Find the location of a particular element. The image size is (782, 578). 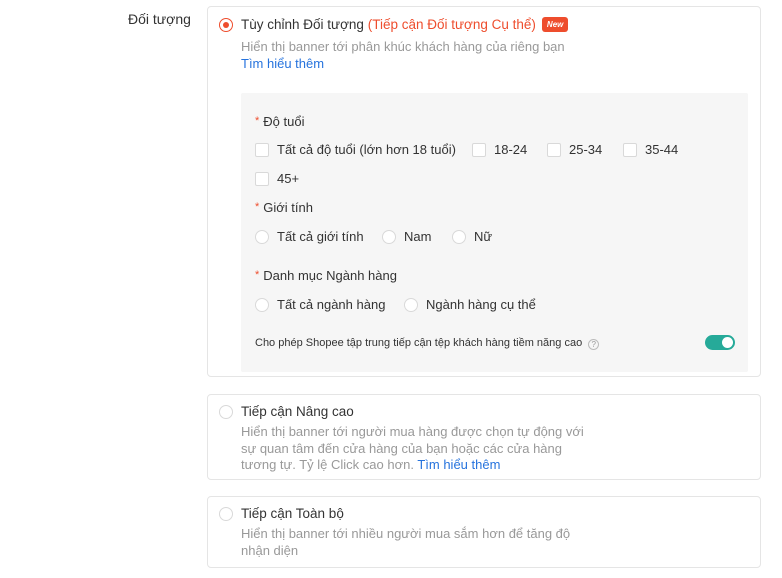

category-specific-label: Ngành hàng cụ thể is located at coordinates (481, 304).